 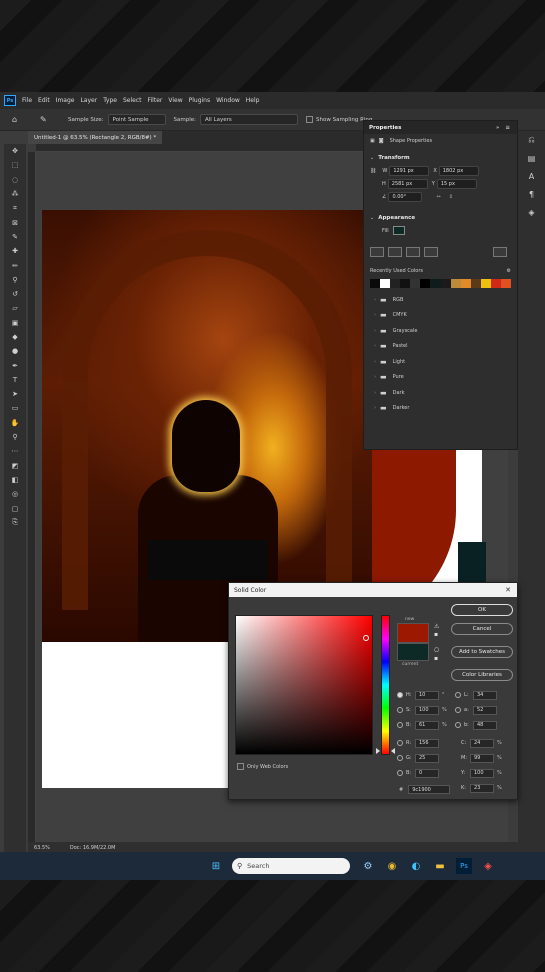 What do you see at coordinates (531, 140) in the screenshot?
I see `history-panel-icon: ⎌` at bounding box center [531, 140].